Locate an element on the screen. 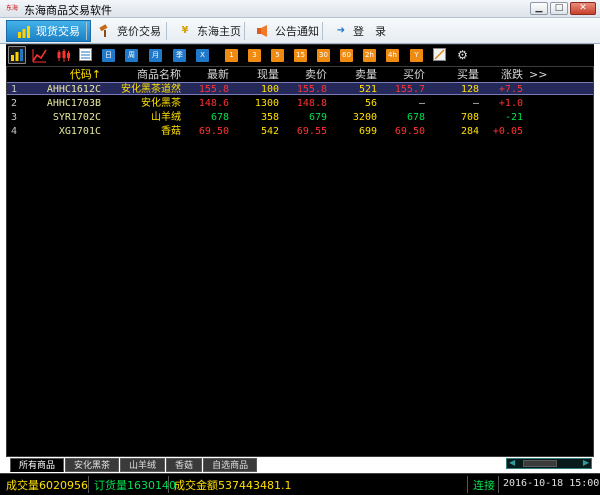 This screenshot has height=495, width=600. horizontal-scrollbar: ◀ ▶ is located at coordinates (549, 463).